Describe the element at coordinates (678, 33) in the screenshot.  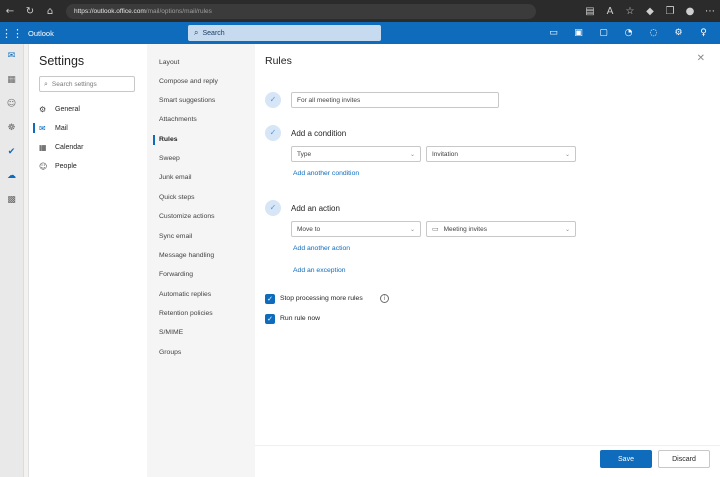
I see `settings-gear-icon: ⚙` at that location.